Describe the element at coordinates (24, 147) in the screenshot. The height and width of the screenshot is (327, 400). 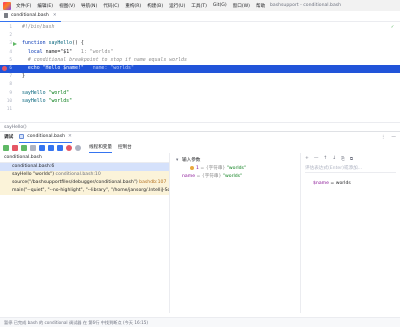
I see `resume-icon` at that location.